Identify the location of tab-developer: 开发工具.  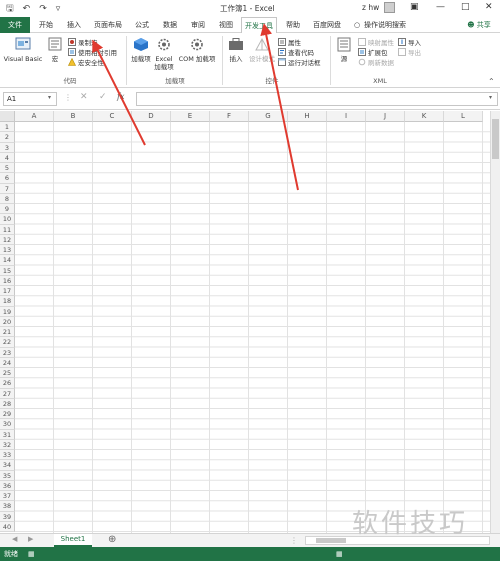
(259, 25).